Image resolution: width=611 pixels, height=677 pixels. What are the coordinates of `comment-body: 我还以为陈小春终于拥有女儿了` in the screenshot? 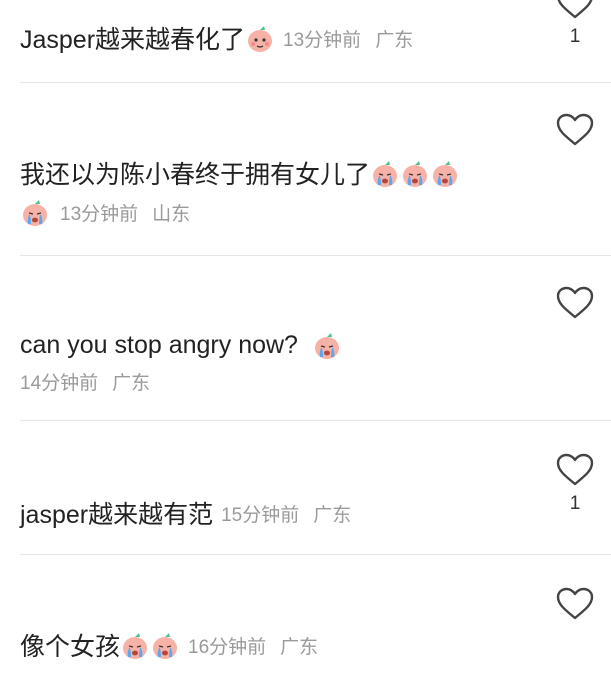 It's located at (280, 173).